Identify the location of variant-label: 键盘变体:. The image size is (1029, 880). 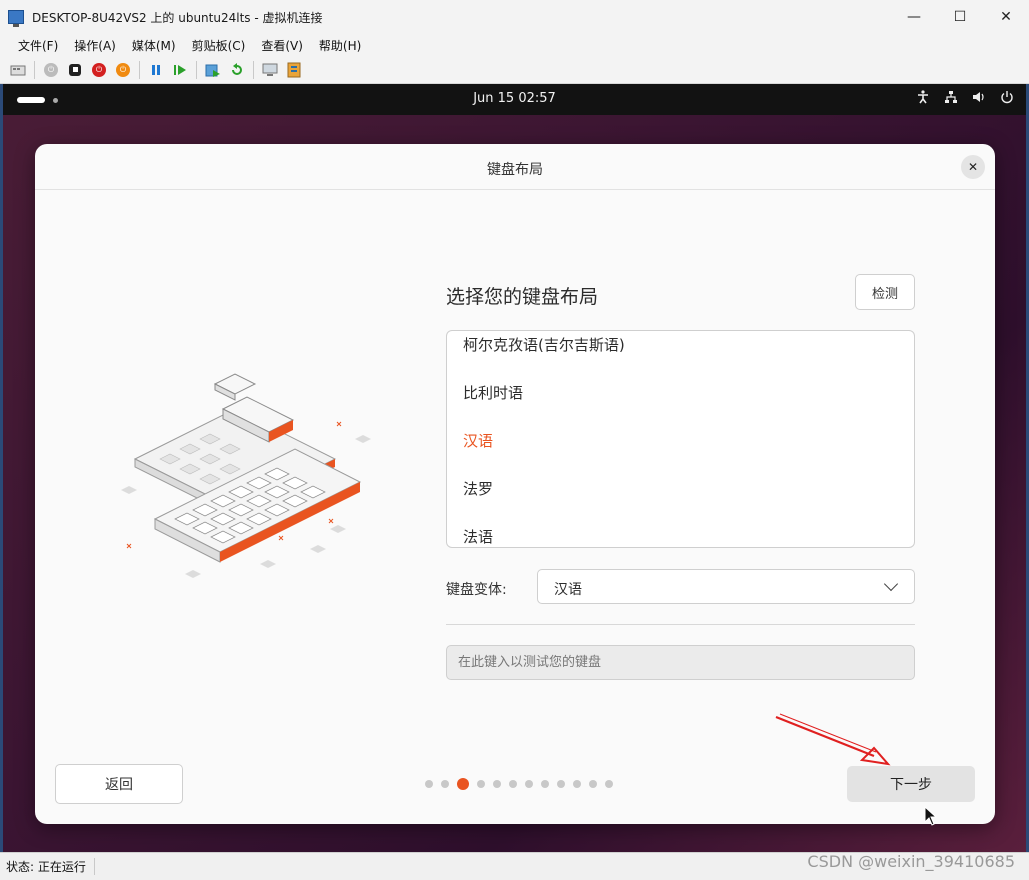
(476, 590).